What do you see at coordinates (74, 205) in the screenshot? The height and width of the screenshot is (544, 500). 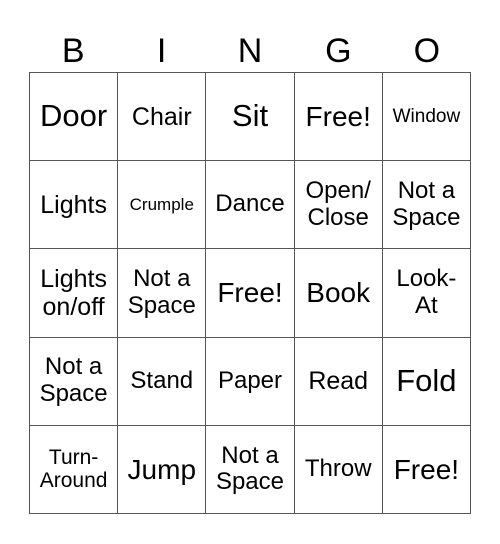 I see `bingo-cell: Lights` at bounding box center [74, 205].